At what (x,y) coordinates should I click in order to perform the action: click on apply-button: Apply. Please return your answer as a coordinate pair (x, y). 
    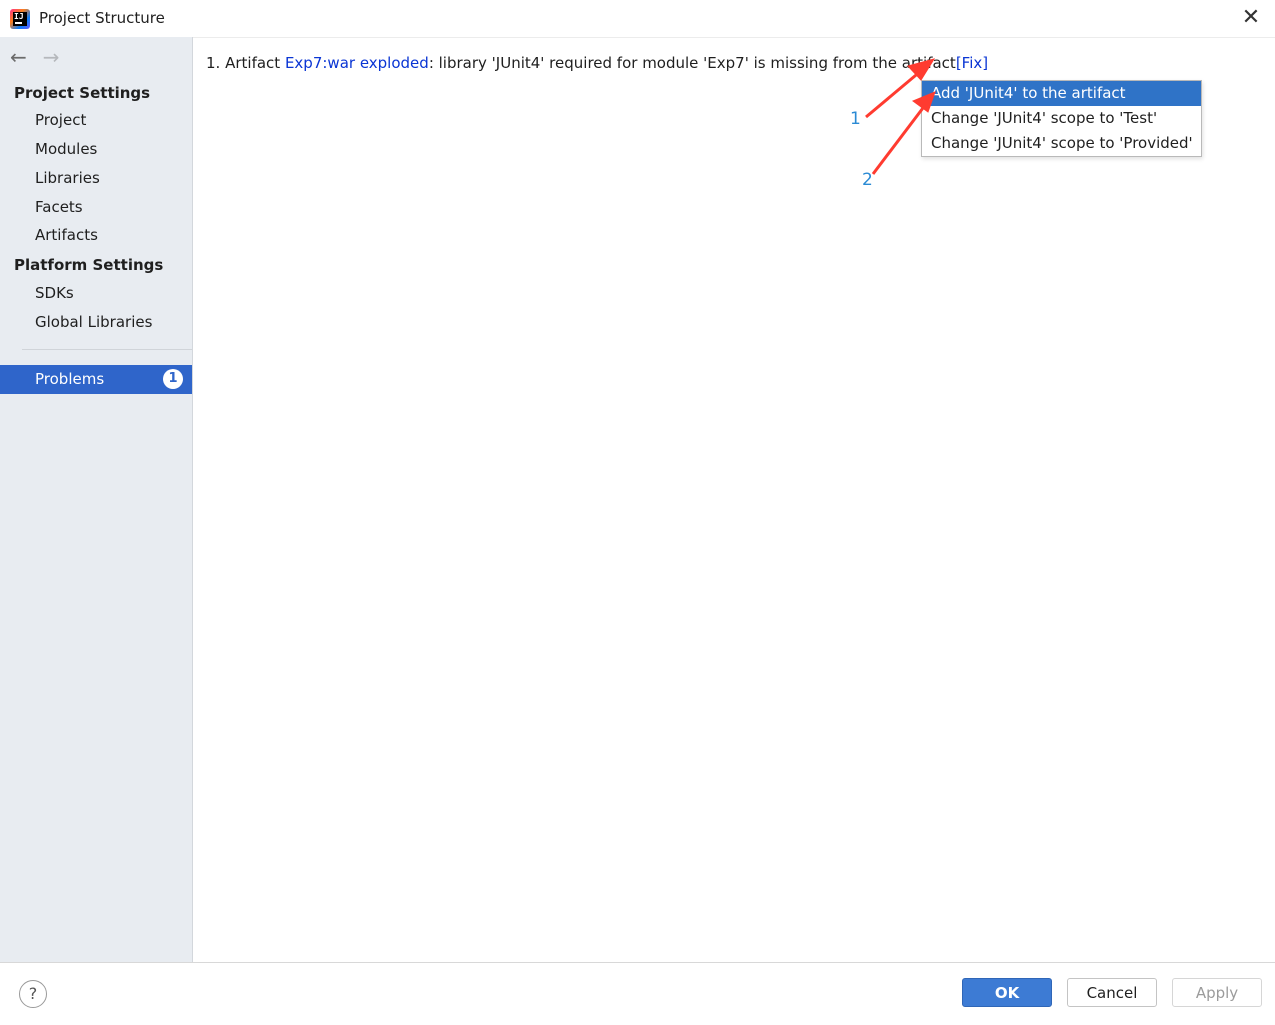
    Looking at the image, I should click on (1217, 992).